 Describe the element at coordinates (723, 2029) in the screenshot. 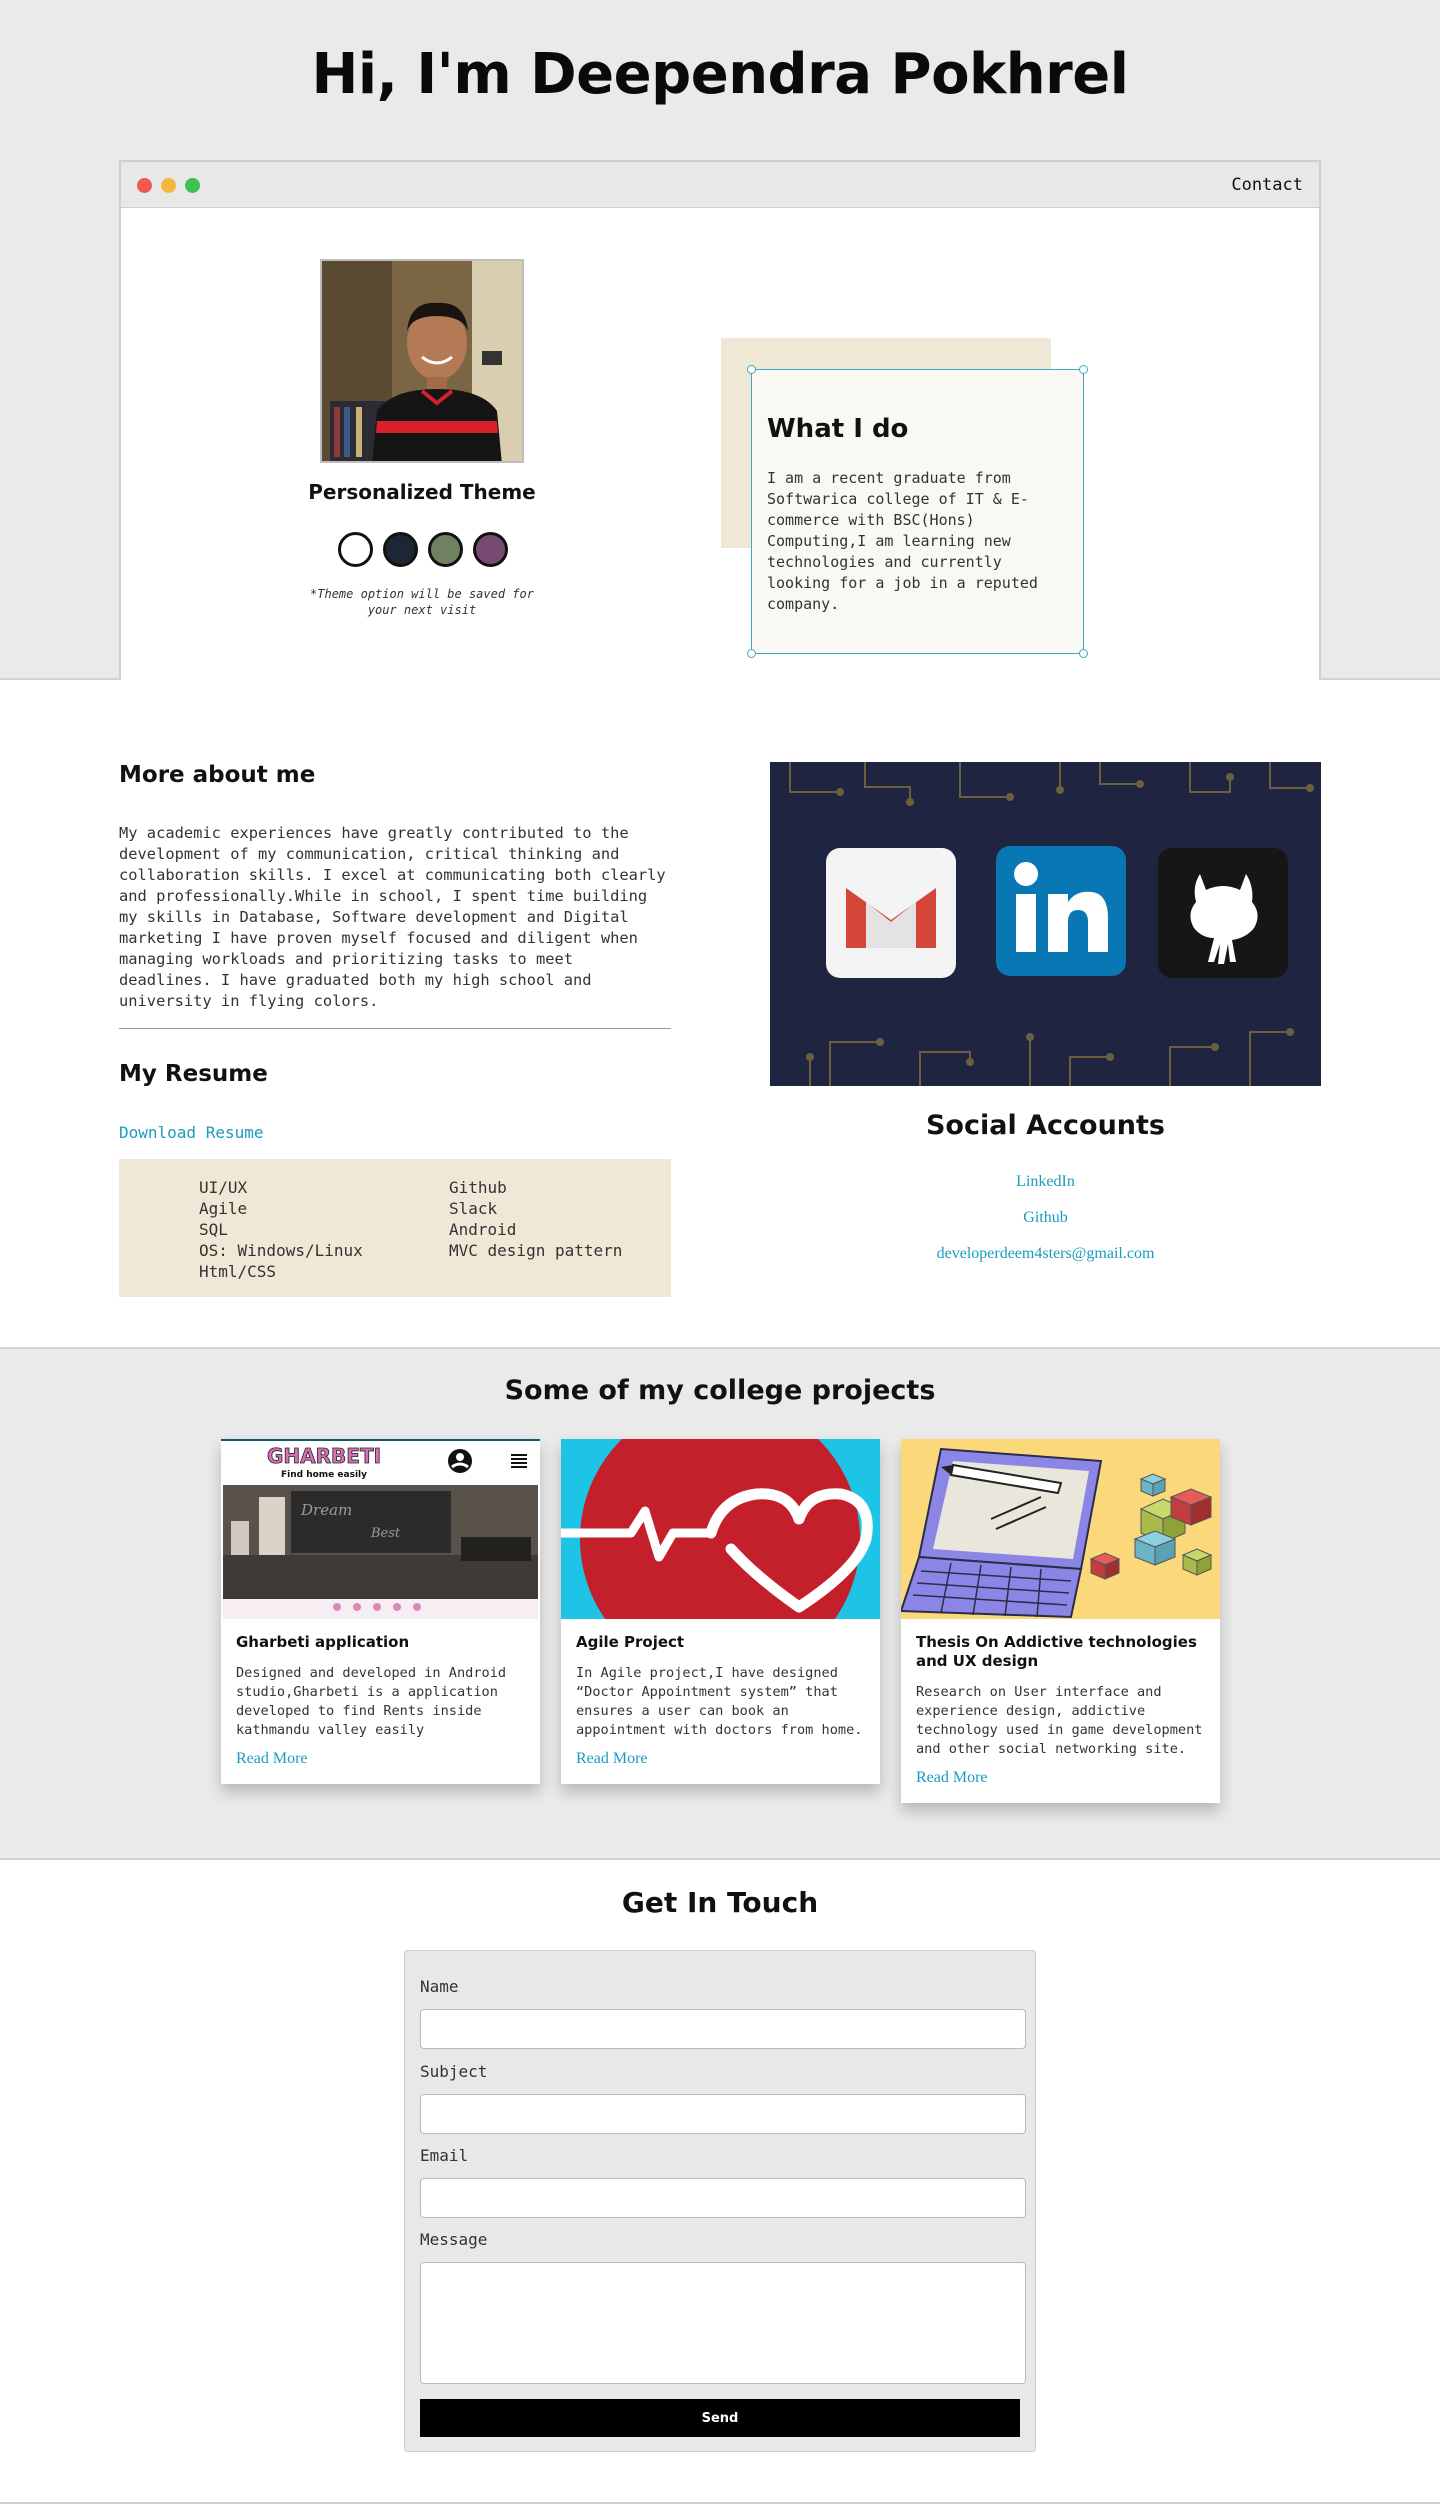

I see `name-field` at that location.